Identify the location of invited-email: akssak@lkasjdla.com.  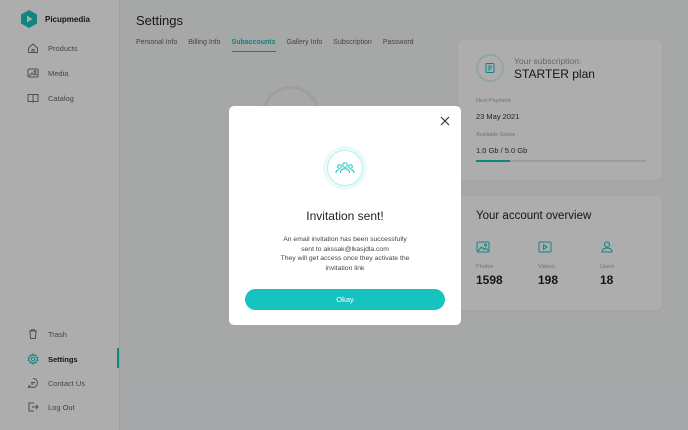
(356, 249).